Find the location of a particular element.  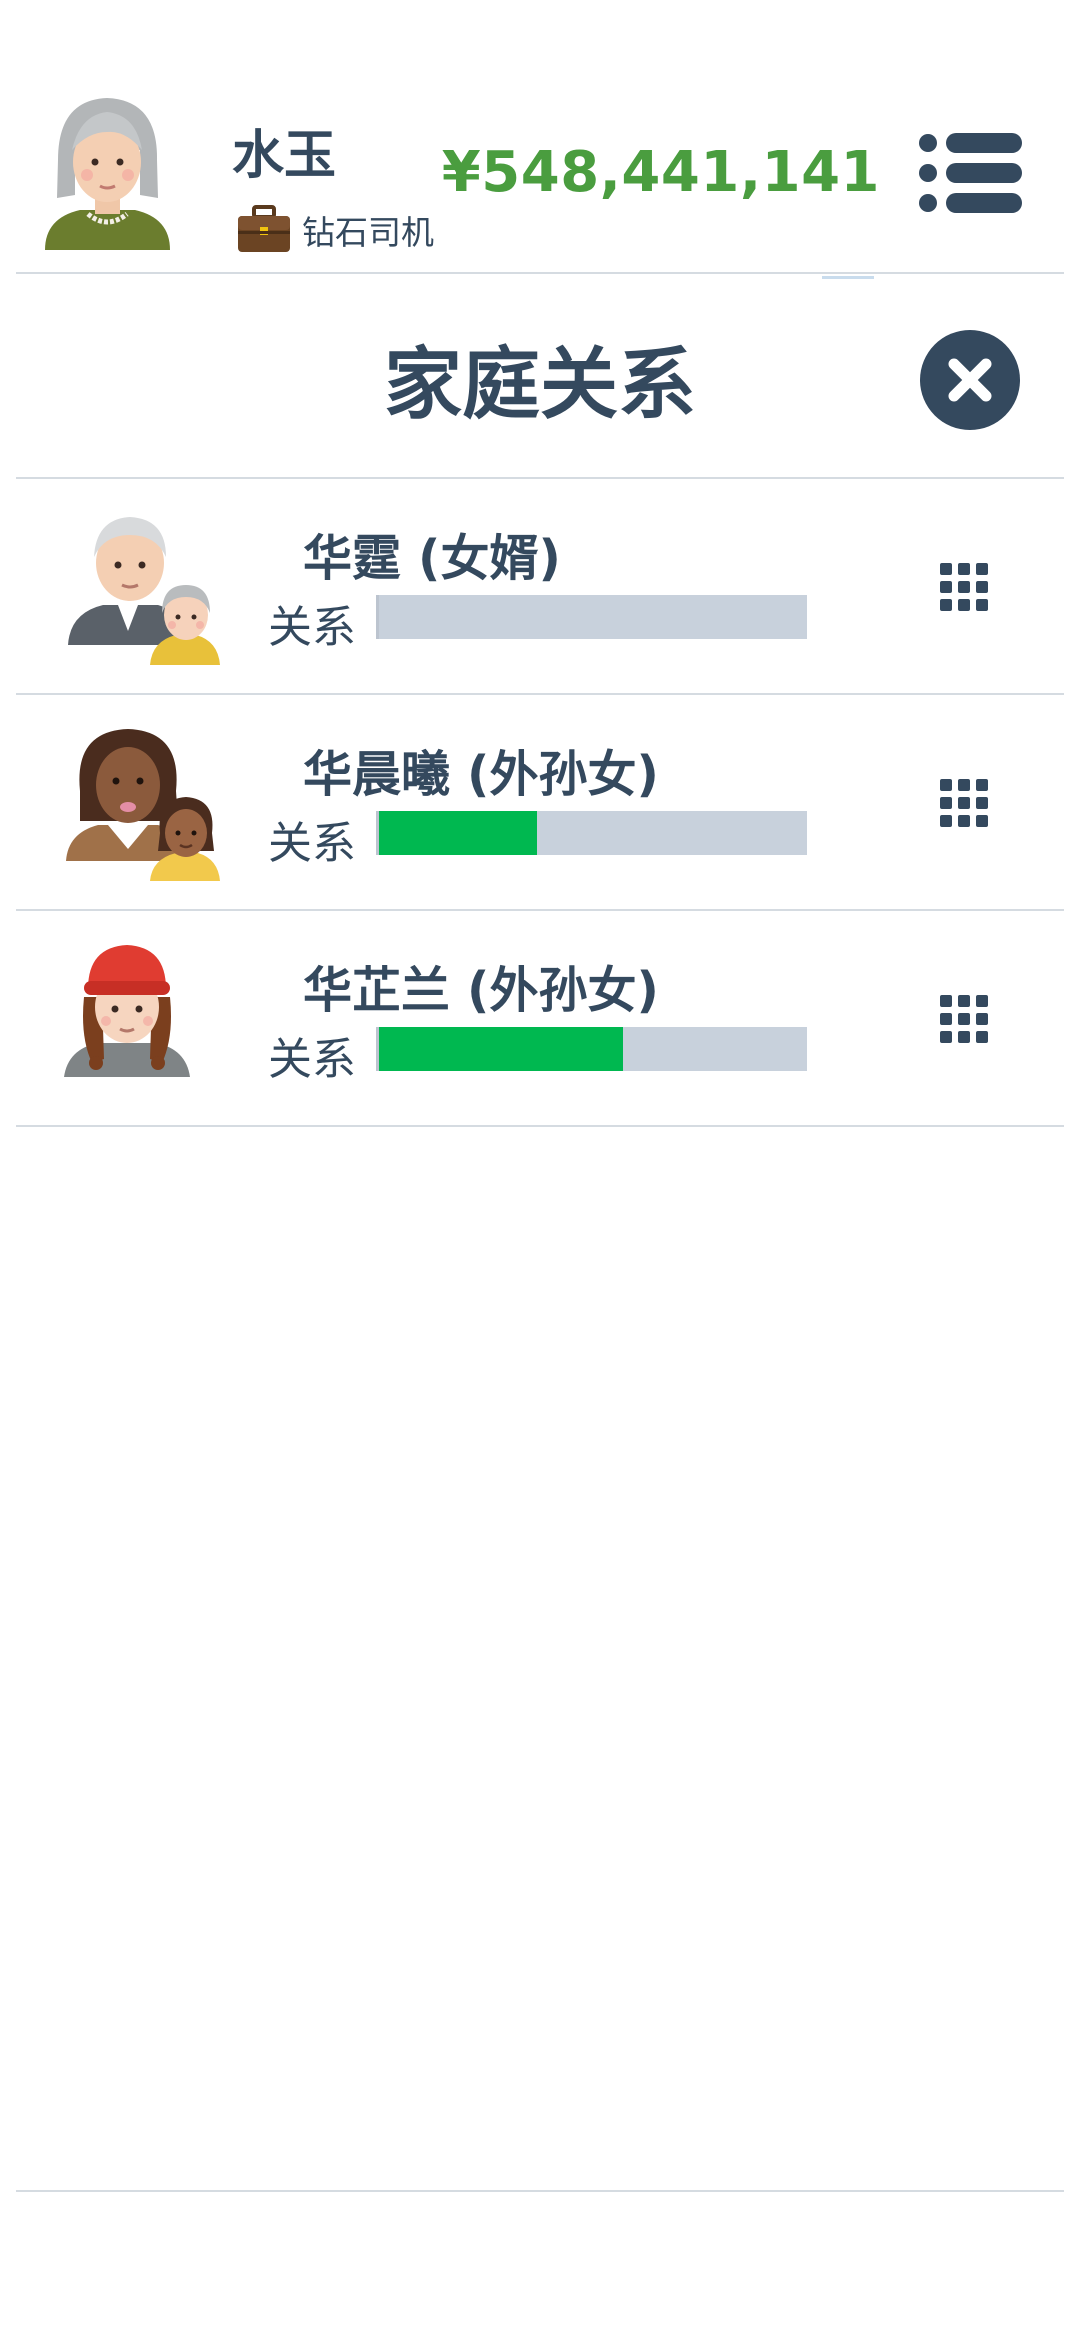

player-avatar is located at coordinates (107, 172).